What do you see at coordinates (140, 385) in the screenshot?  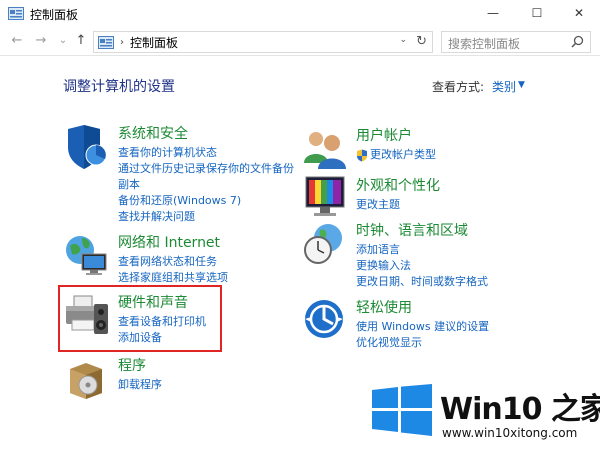 I see `uninstall-program-link: 卸载程序` at bounding box center [140, 385].